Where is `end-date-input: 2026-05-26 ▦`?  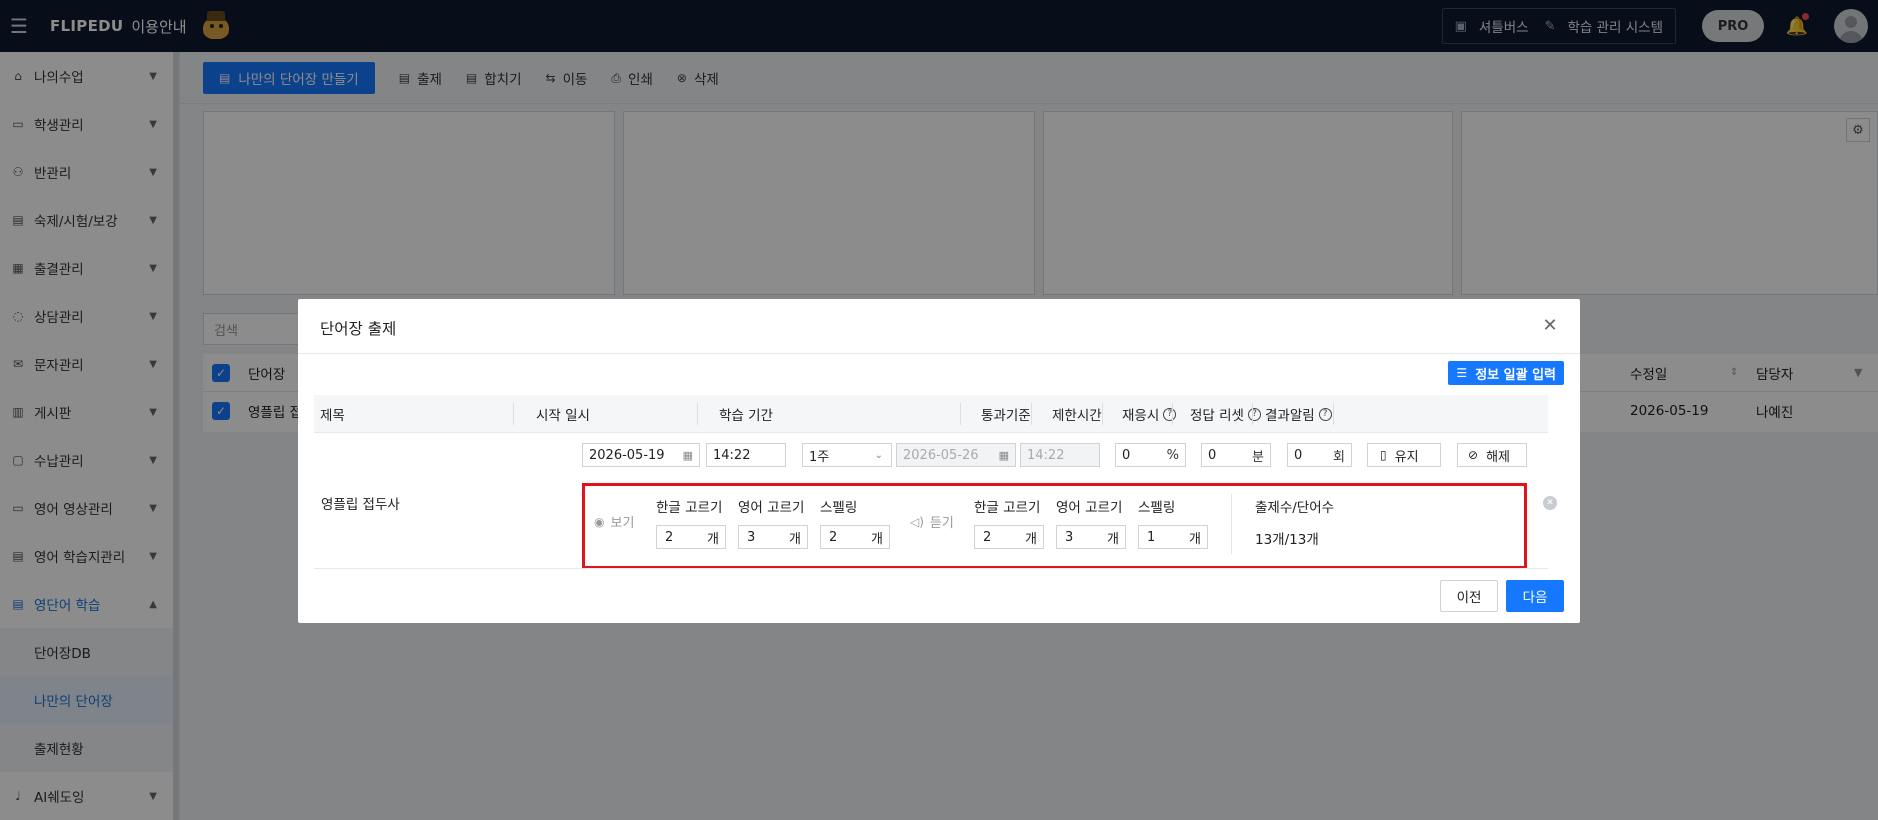
end-date-input: 2026-05-26 ▦ is located at coordinates (956, 455).